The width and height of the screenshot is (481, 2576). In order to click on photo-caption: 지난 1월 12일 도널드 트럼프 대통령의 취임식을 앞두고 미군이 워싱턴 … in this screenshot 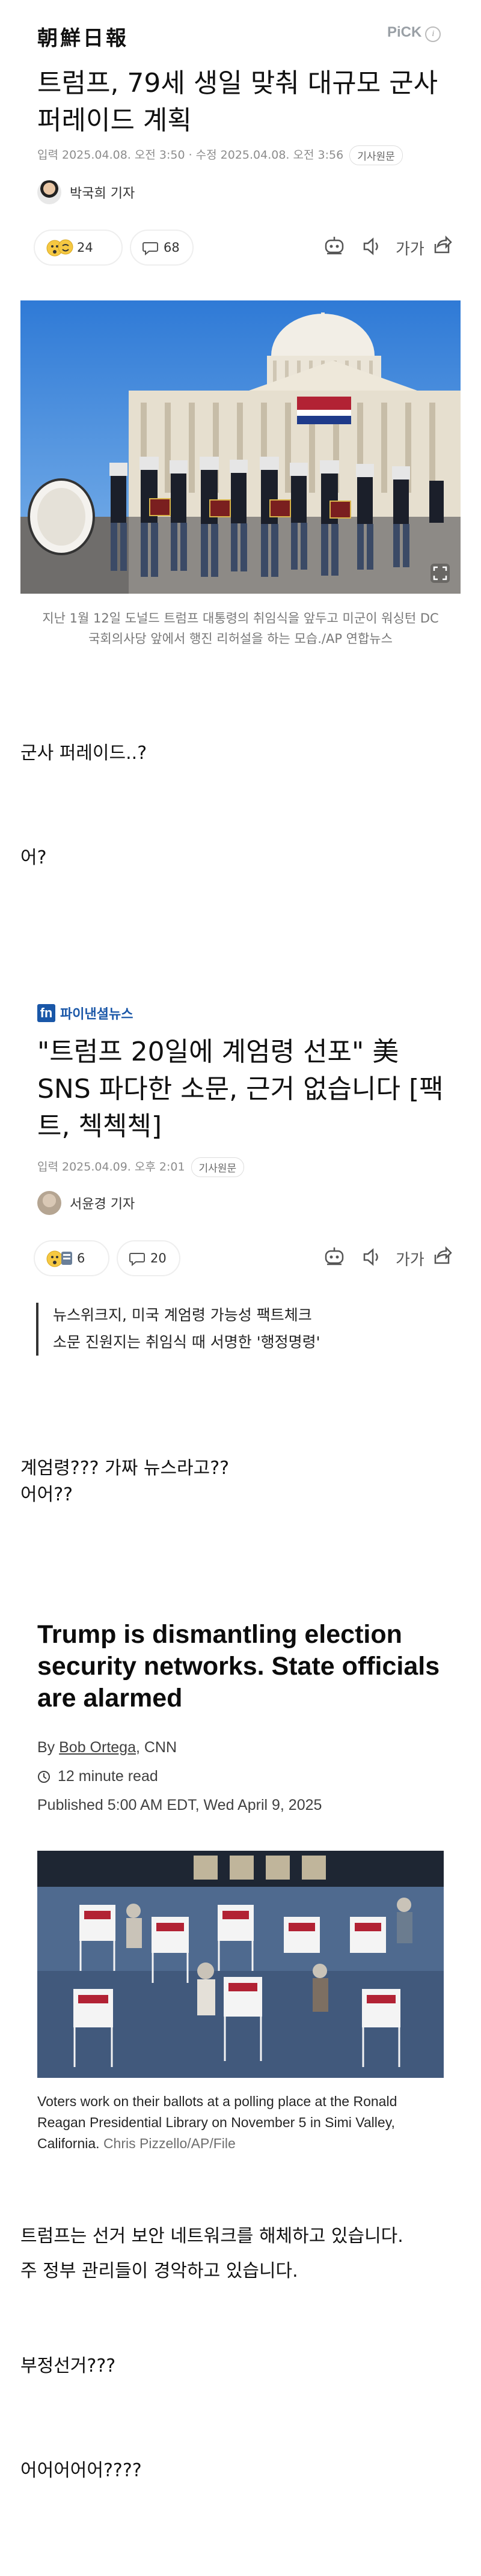, I will do `click(240, 628)`.